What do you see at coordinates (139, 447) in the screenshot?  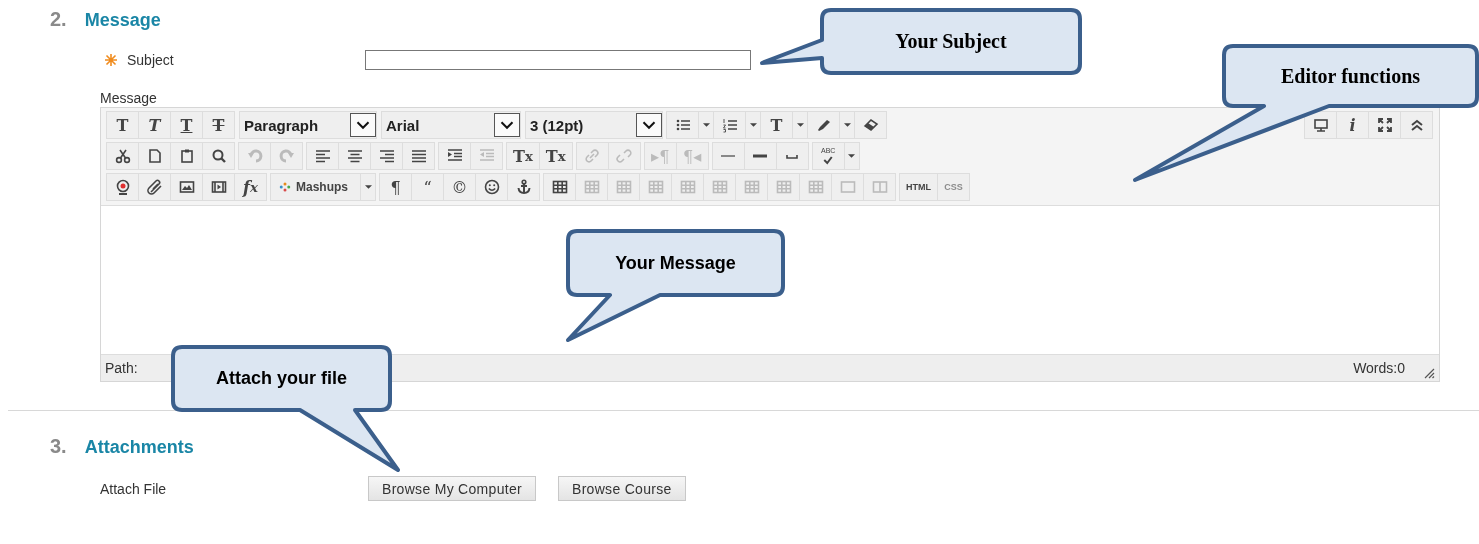 I see `section-title: Attachments` at bounding box center [139, 447].